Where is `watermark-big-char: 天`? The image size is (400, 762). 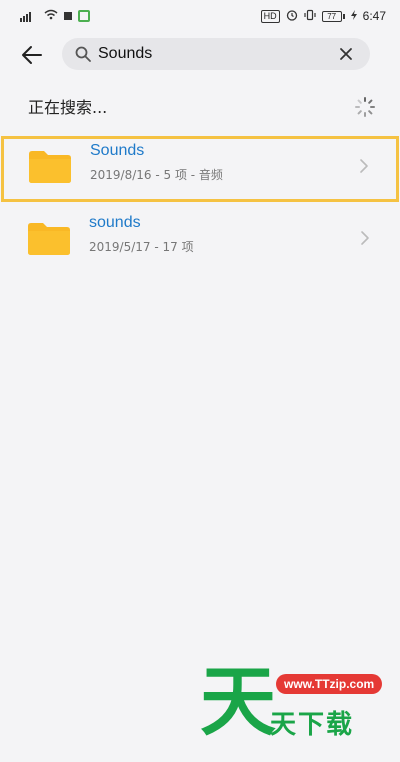 watermark-big-char: 天 is located at coordinates (238, 701).